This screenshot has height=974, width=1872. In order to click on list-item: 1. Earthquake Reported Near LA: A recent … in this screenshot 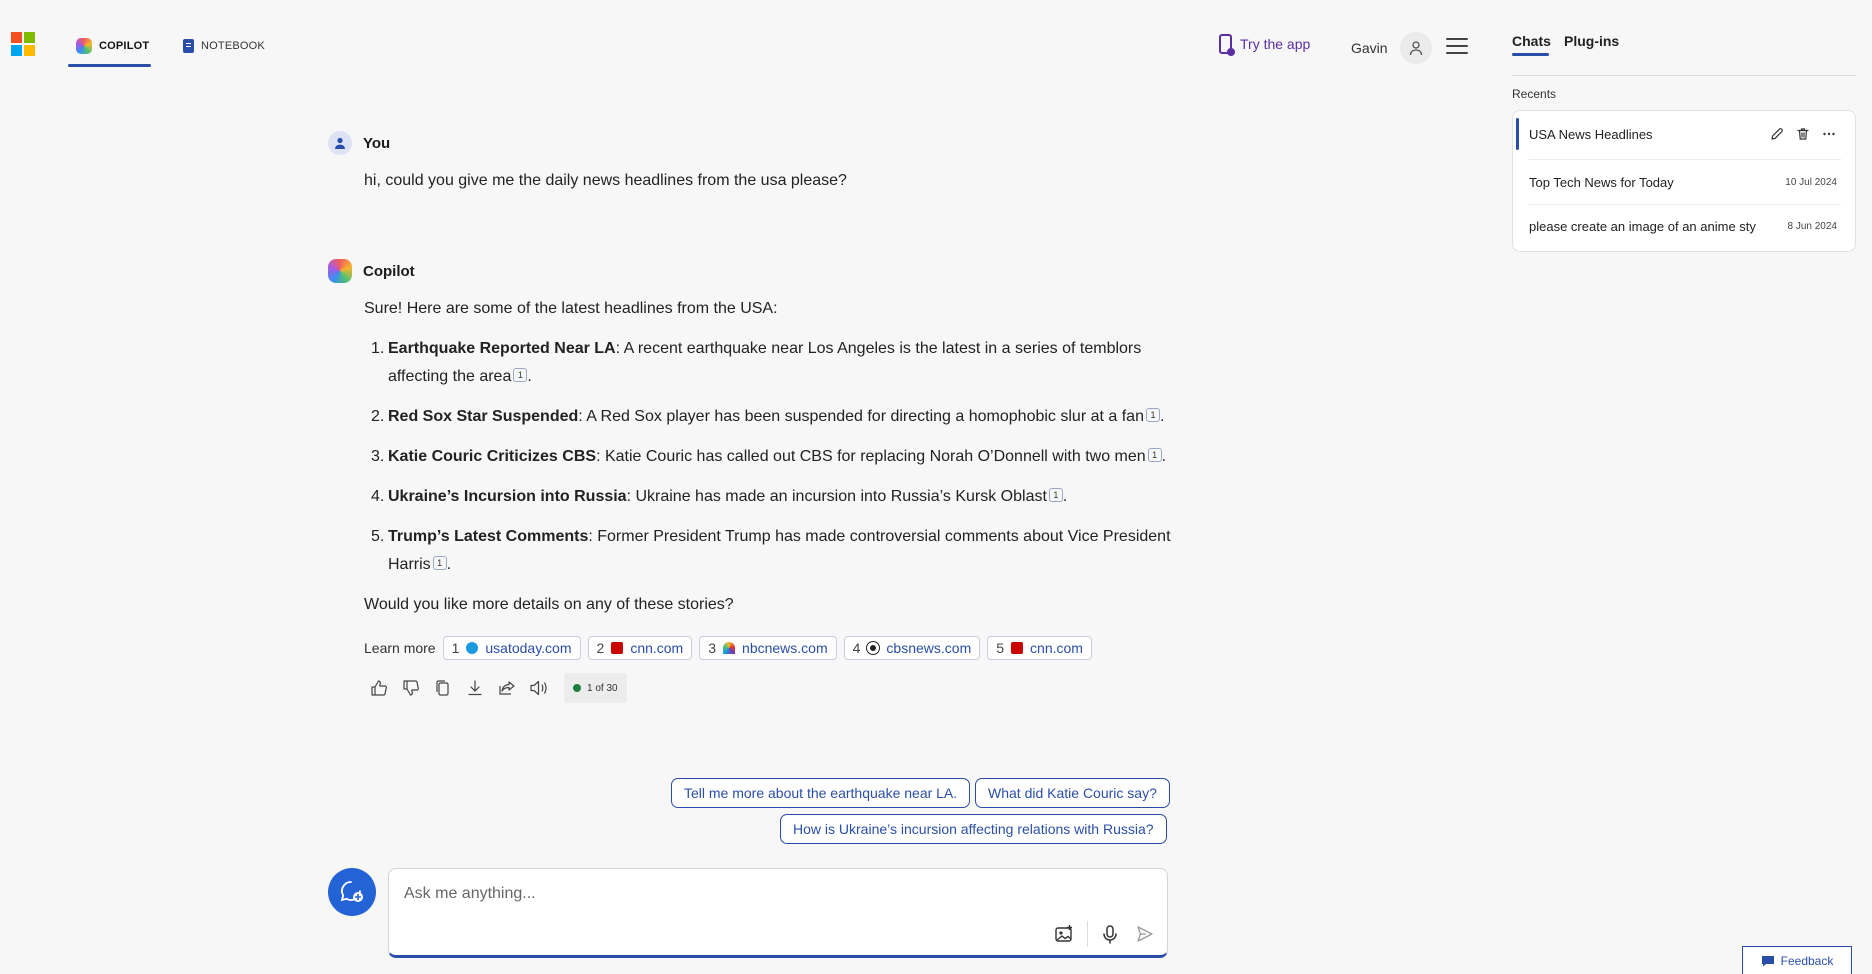, I will do `click(756, 362)`.